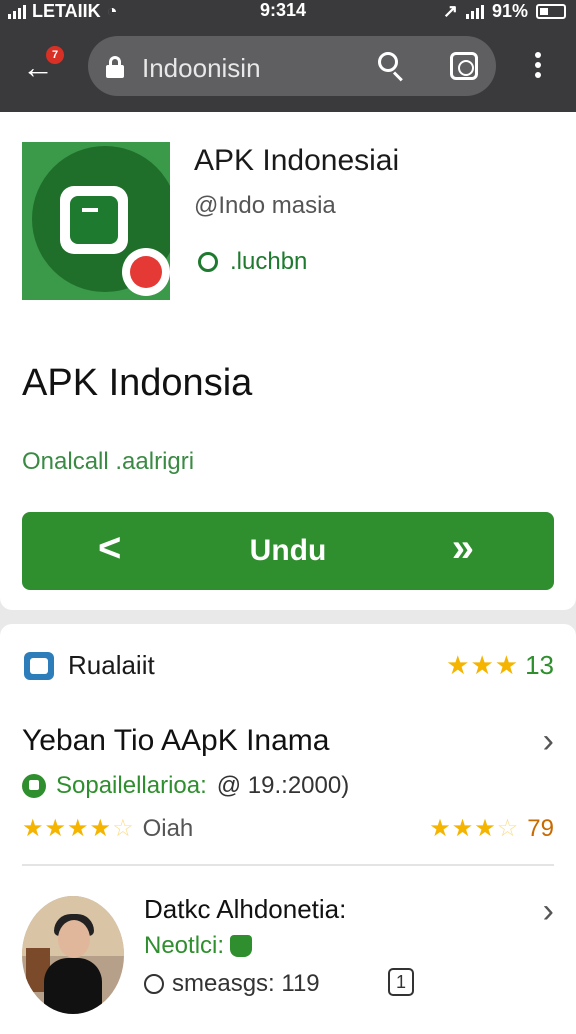 The width and height of the screenshot is (576, 1034). I want to click on status-time: 9:314, so click(283, 10).